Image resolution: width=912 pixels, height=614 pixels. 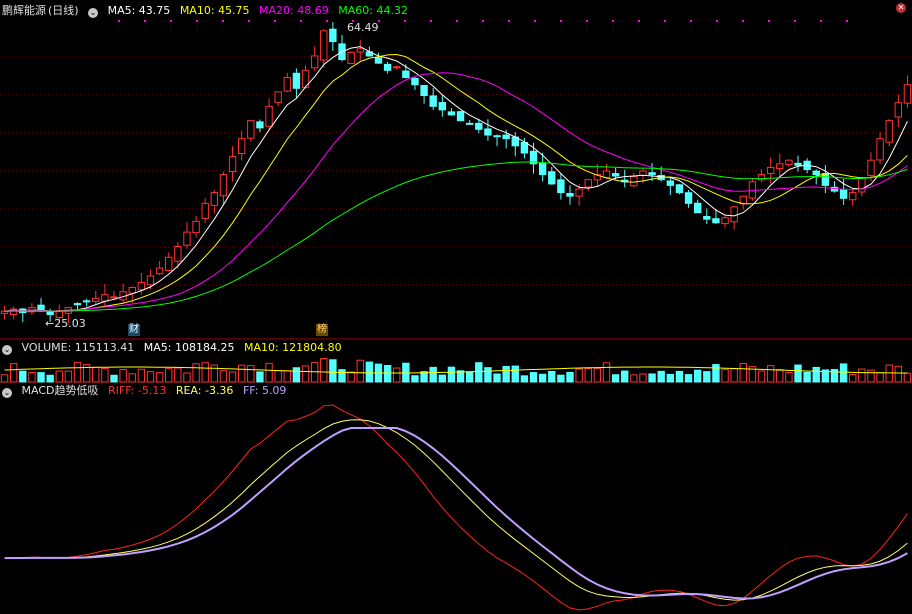 What do you see at coordinates (134, 330) in the screenshot?
I see `news-tag-icon: 财` at bounding box center [134, 330].